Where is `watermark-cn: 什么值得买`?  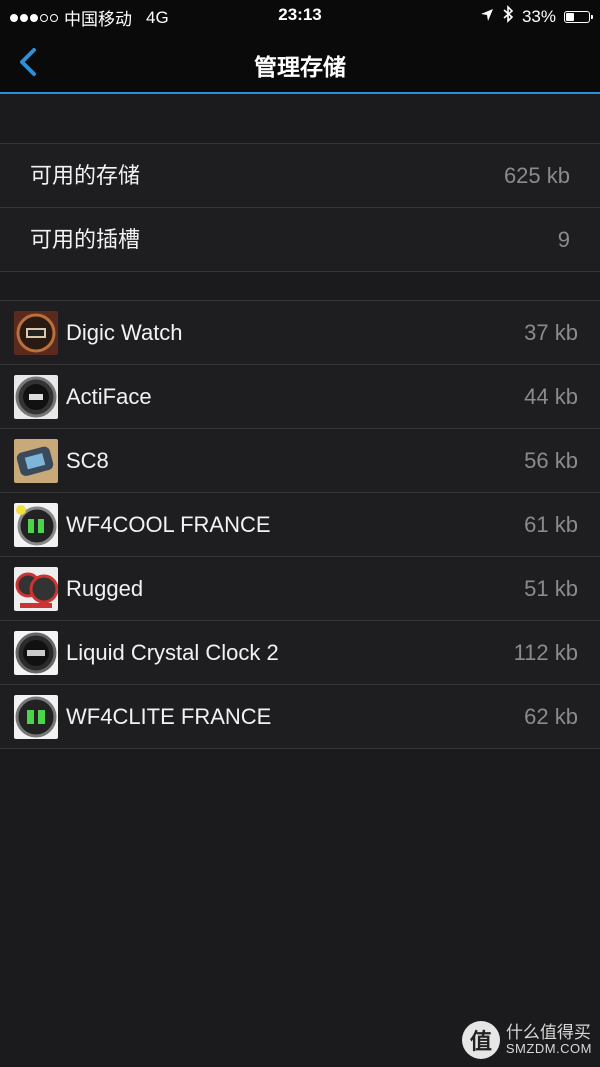 watermark-cn: 什么值得买 is located at coordinates (548, 1032).